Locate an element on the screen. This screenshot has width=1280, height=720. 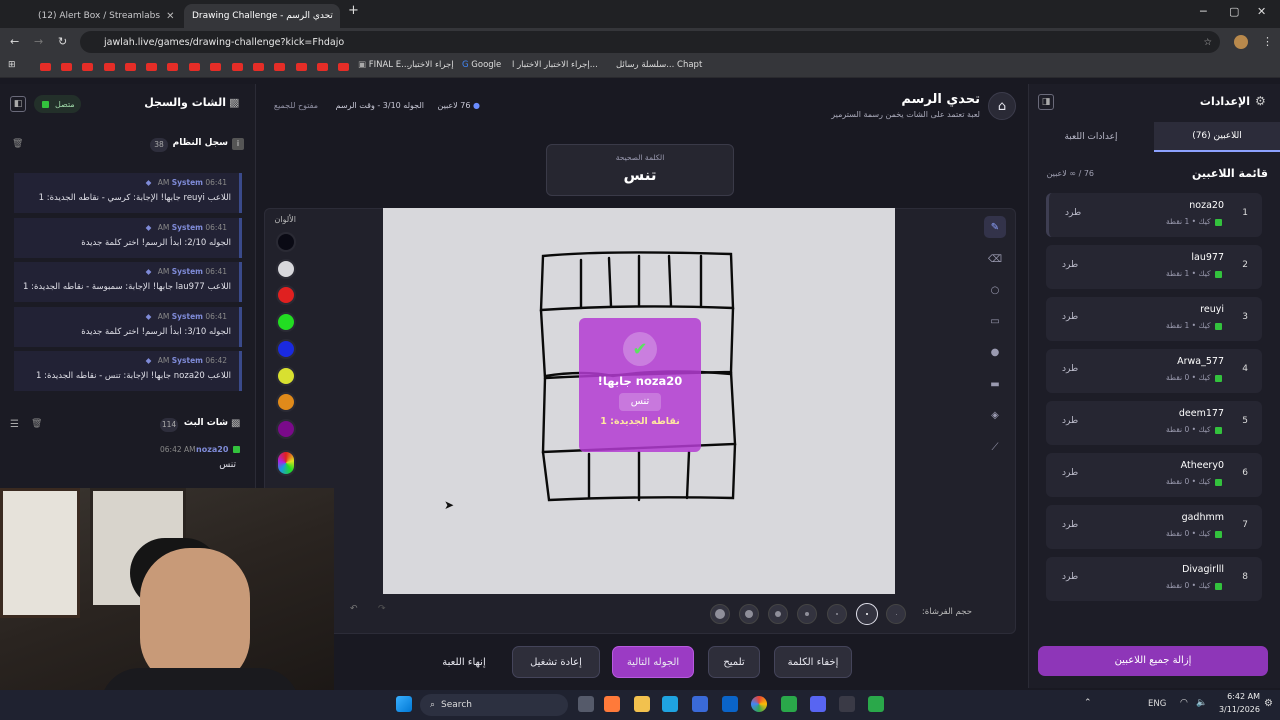
outlook-icon is located at coordinates (730, 704).